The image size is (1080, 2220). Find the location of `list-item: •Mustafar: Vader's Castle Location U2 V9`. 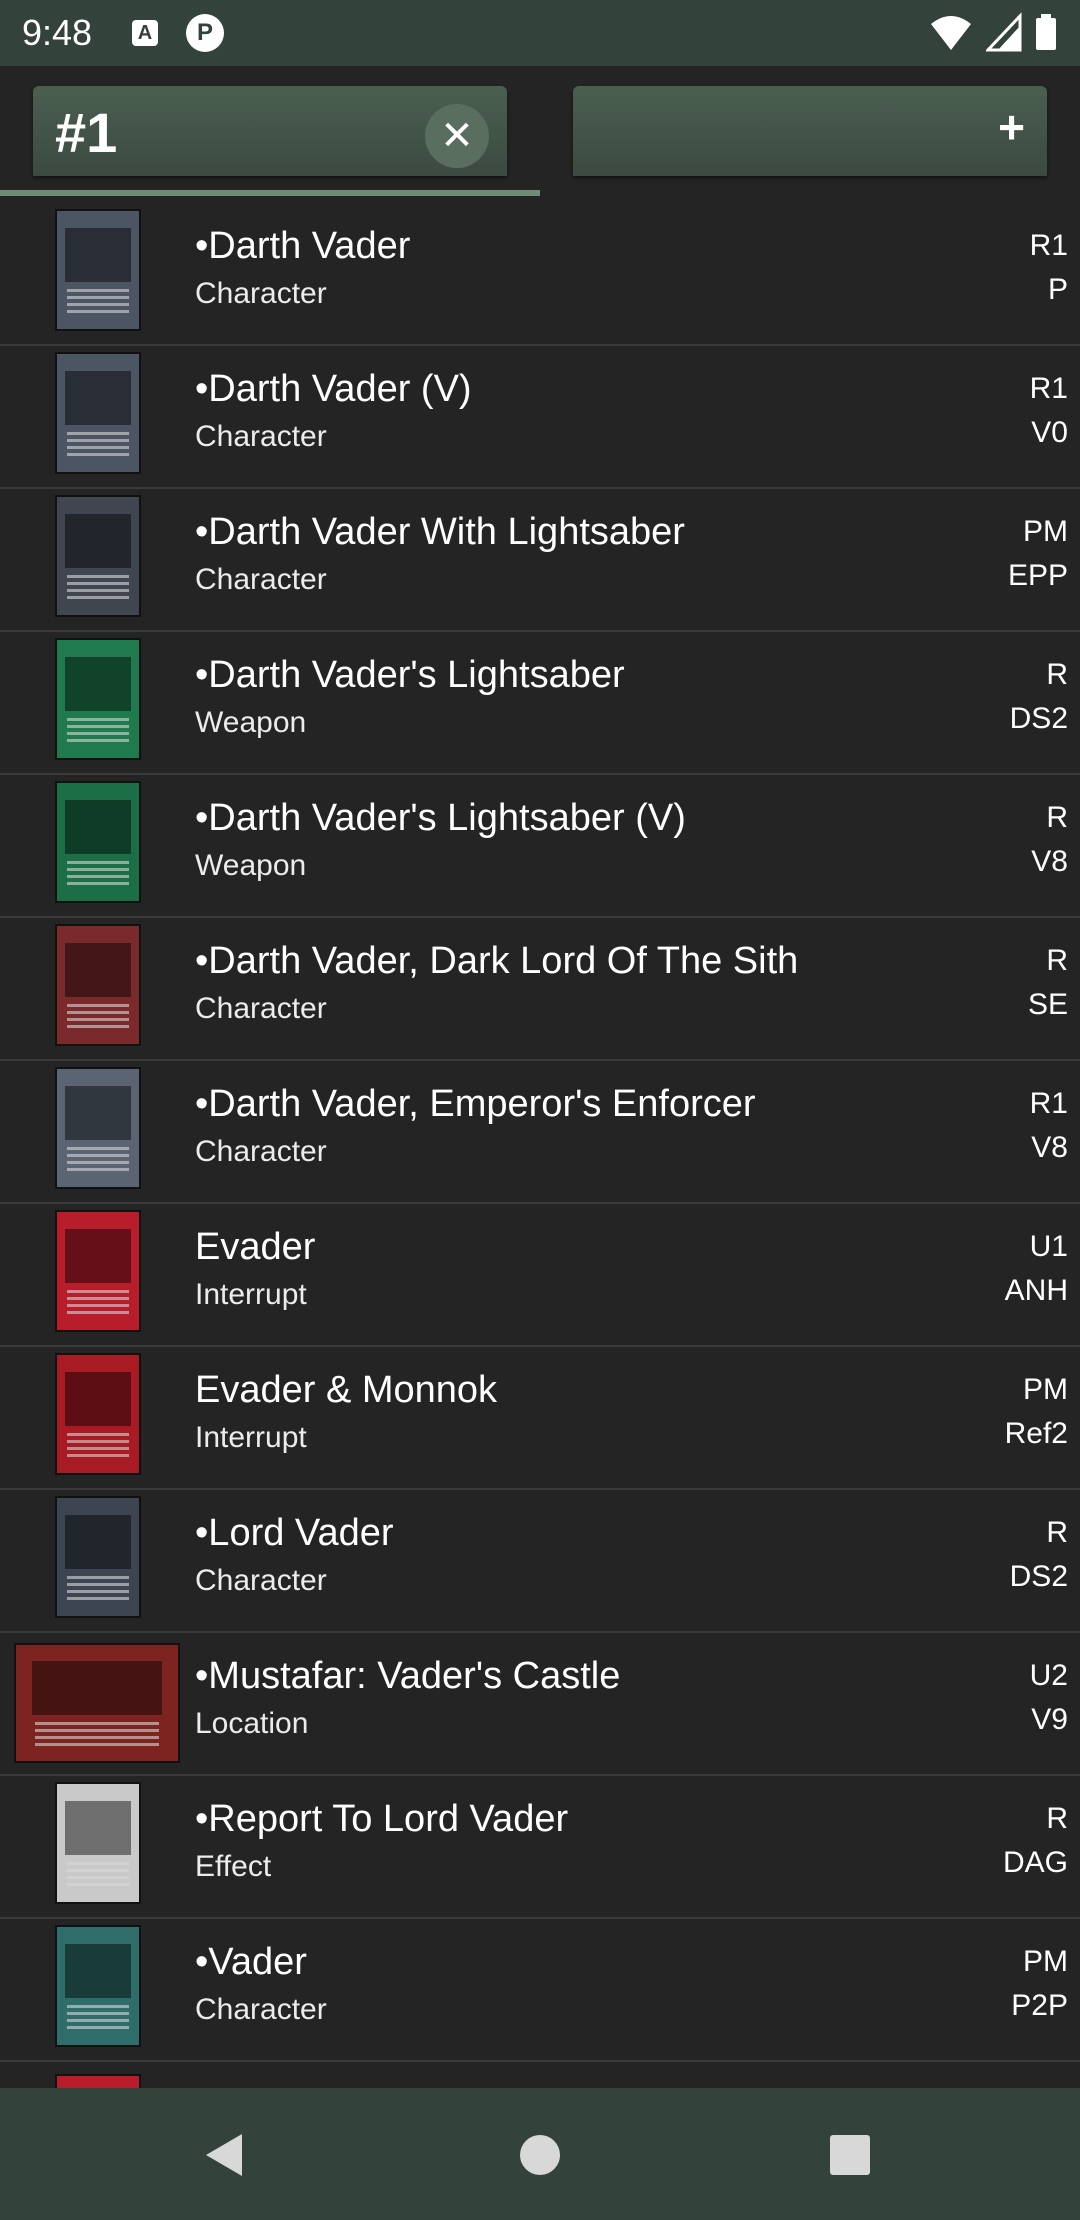

list-item: •Mustafar: Vader's Castle Location U2 V9 is located at coordinates (540, 1704).